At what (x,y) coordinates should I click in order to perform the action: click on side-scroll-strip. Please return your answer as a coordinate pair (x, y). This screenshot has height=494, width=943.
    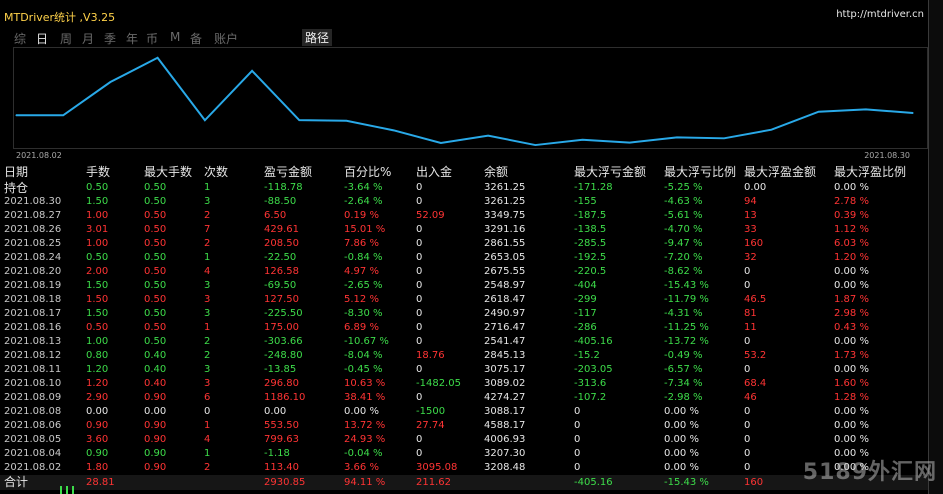
    Looking at the image, I should click on (935, 247).